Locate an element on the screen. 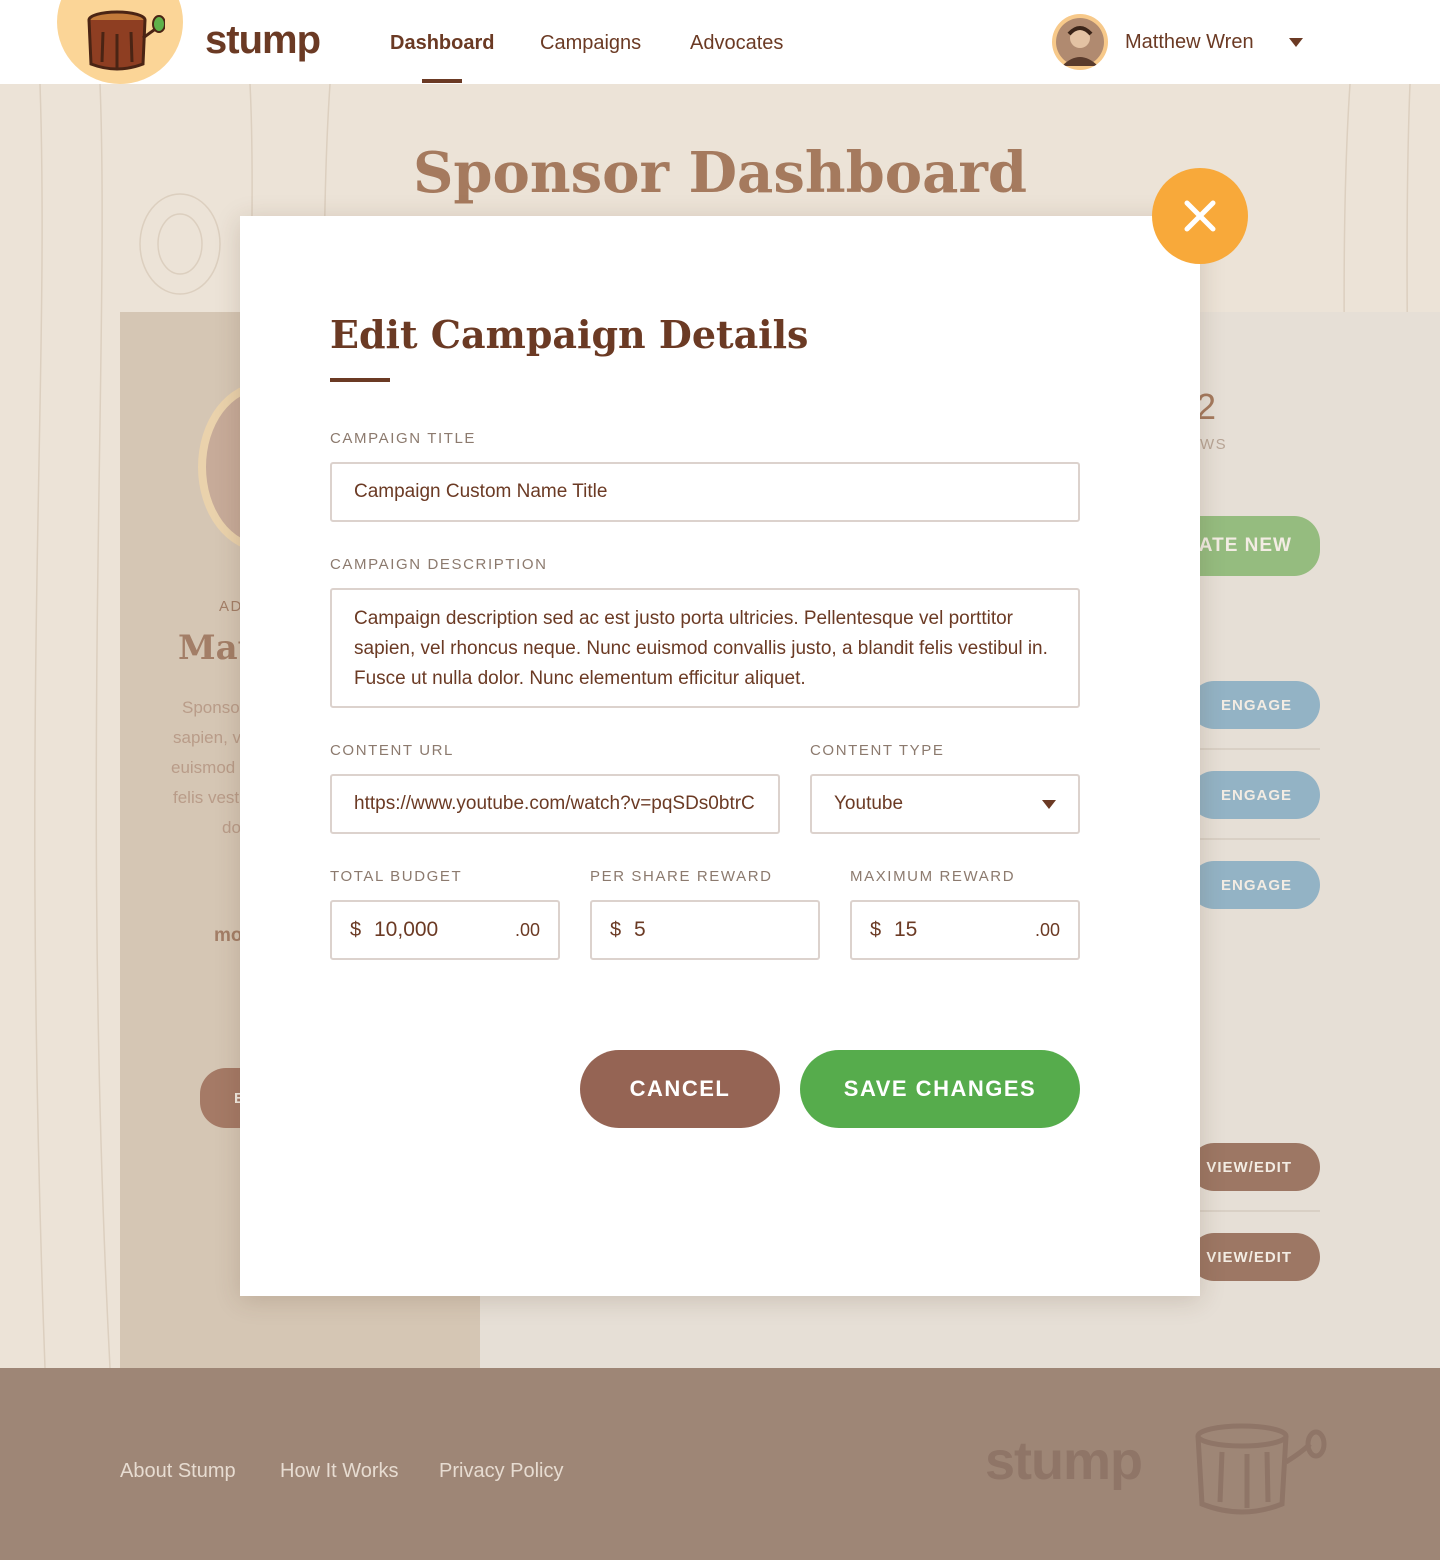  campaign-title-value: Campaign Custom Name Title is located at coordinates (481, 491).